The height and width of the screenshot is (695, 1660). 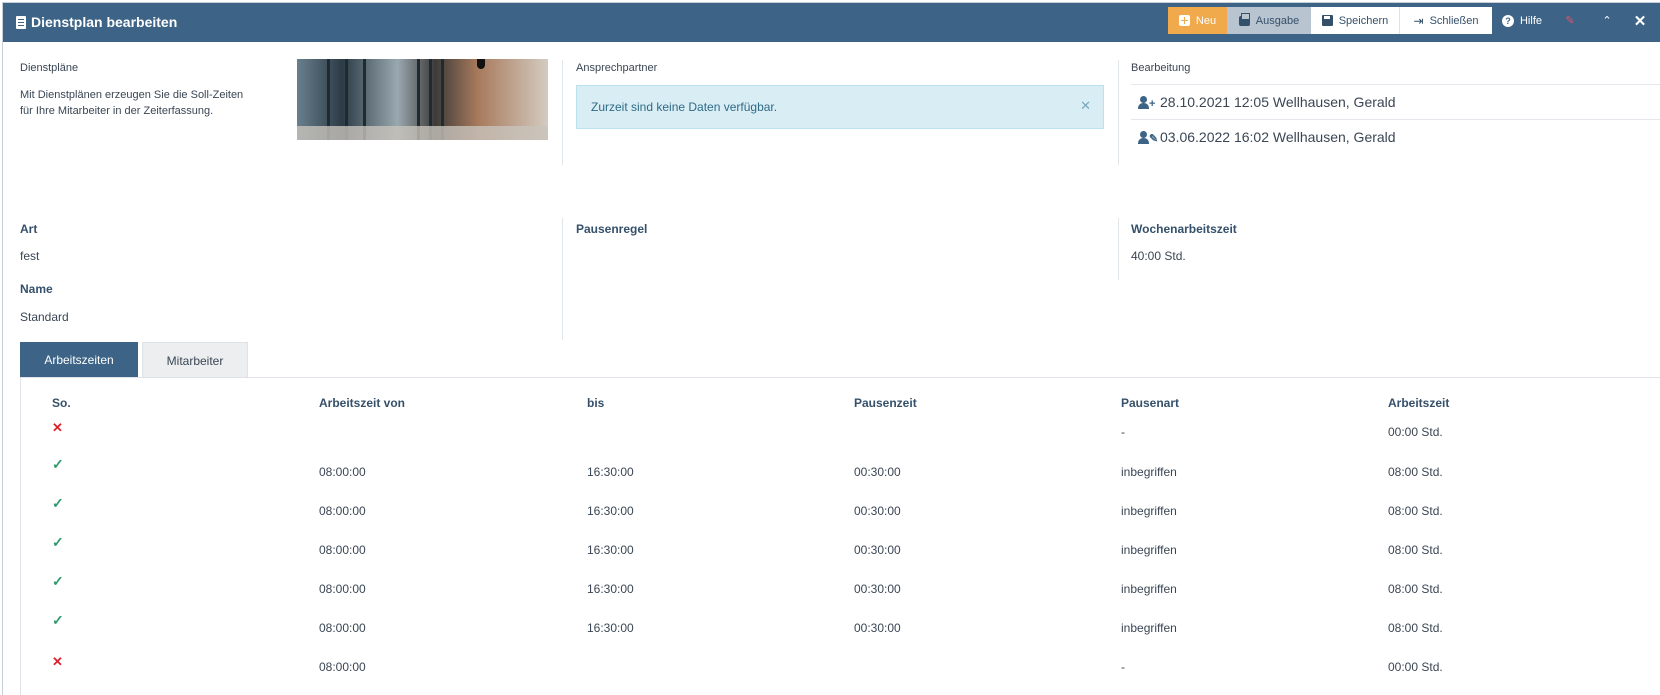 I want to click on alert-message: Zurzeit sind keine Daten verfügbar., so click(x=684, y=107).